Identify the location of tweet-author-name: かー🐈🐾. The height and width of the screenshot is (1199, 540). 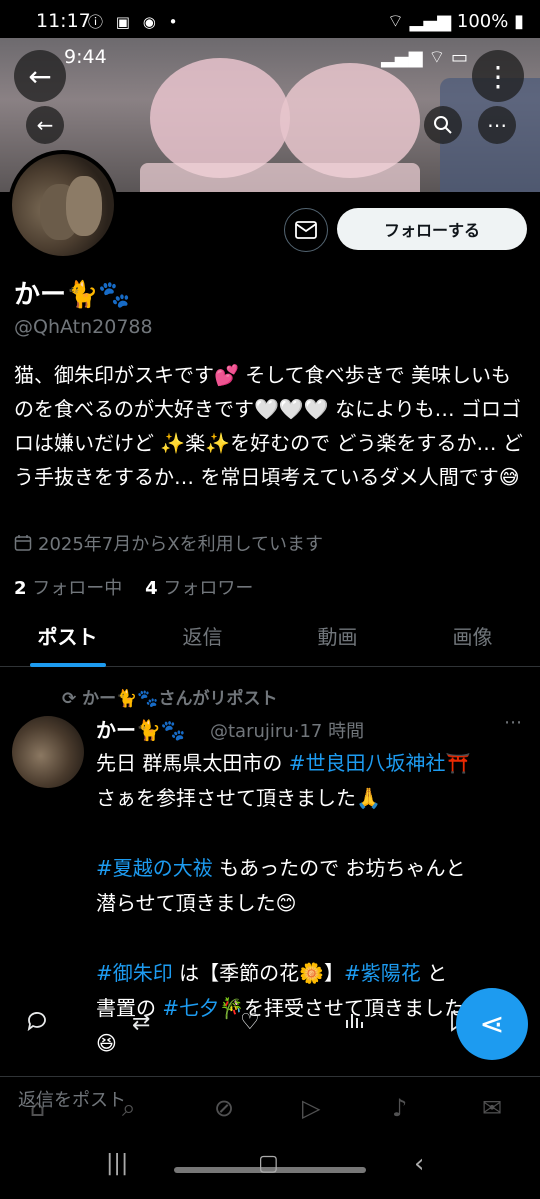
(141, 728).